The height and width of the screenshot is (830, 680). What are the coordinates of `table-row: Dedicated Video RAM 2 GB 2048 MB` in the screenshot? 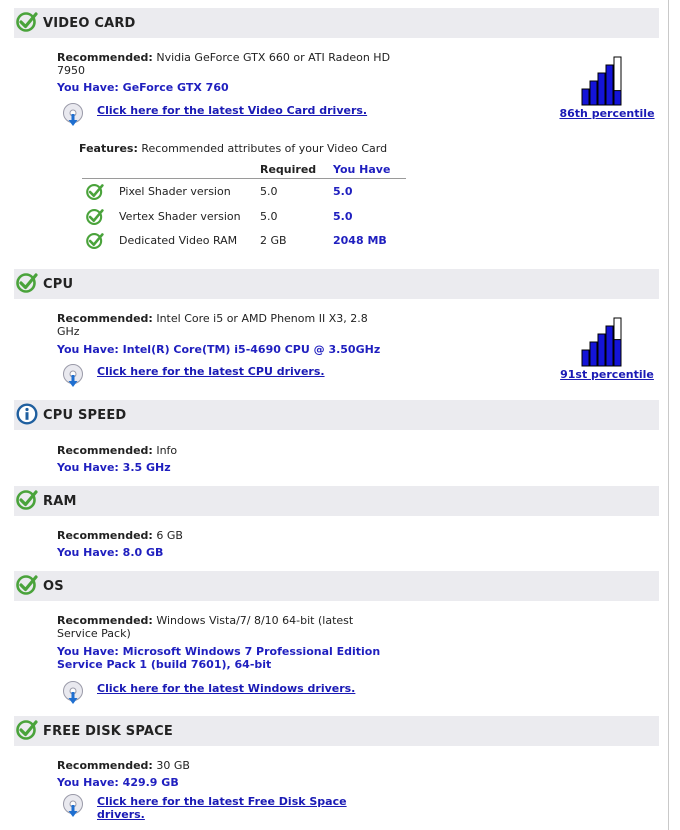 It's located at (244, 241).